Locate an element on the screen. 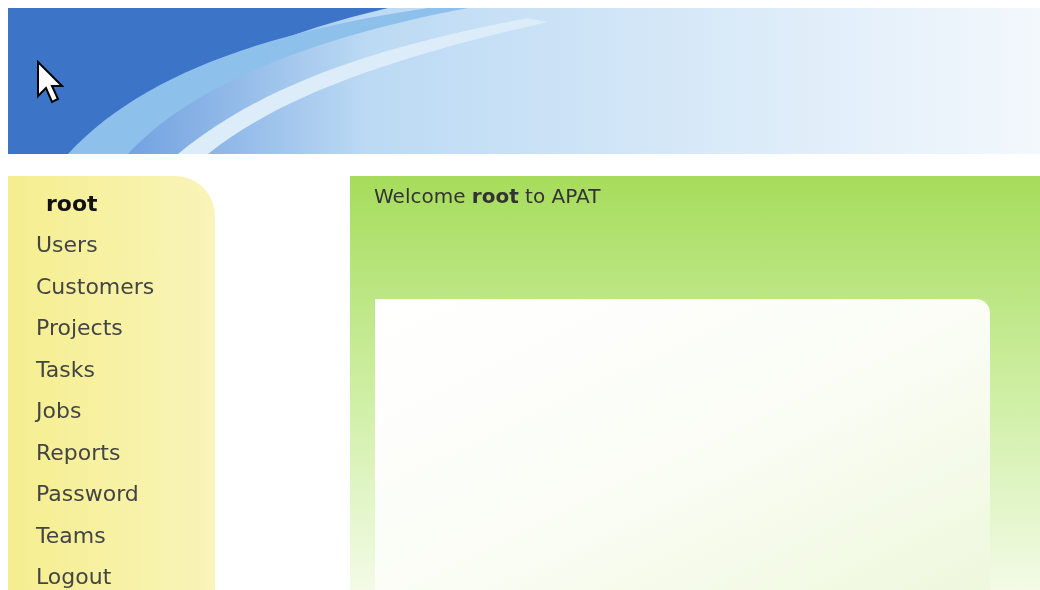  sidebar-link: Teams is located at coordinates (71, 535).